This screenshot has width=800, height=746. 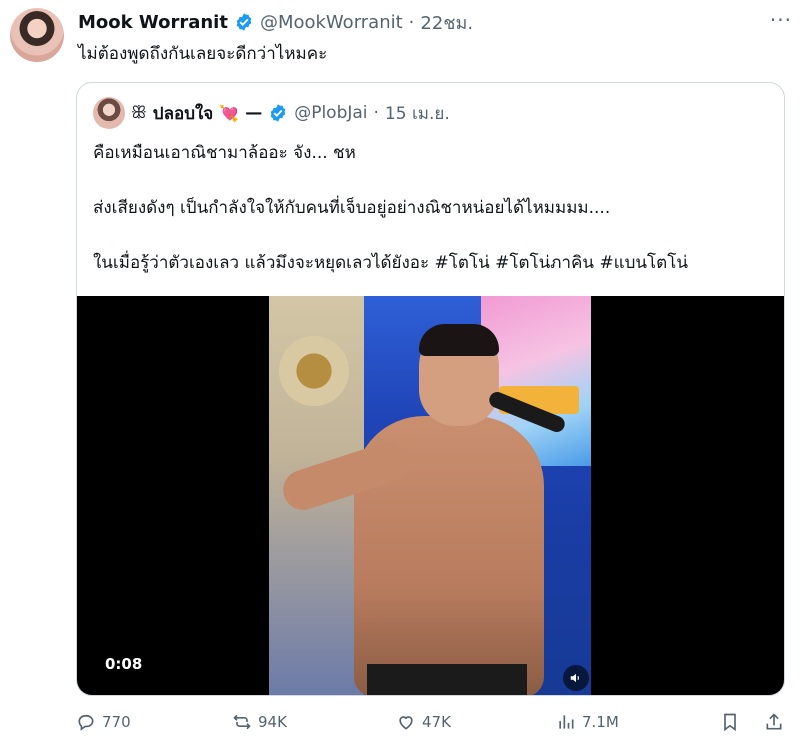 What do you see at coordinates (109, 113) in the screenshot?
I see `quote-author-avatar` at bounding box center [109, 113].